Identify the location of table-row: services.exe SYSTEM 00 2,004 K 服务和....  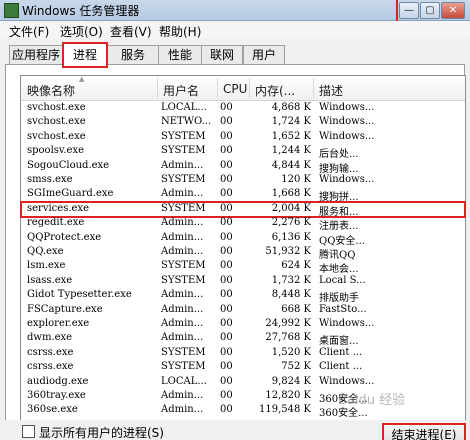
(243, 209).